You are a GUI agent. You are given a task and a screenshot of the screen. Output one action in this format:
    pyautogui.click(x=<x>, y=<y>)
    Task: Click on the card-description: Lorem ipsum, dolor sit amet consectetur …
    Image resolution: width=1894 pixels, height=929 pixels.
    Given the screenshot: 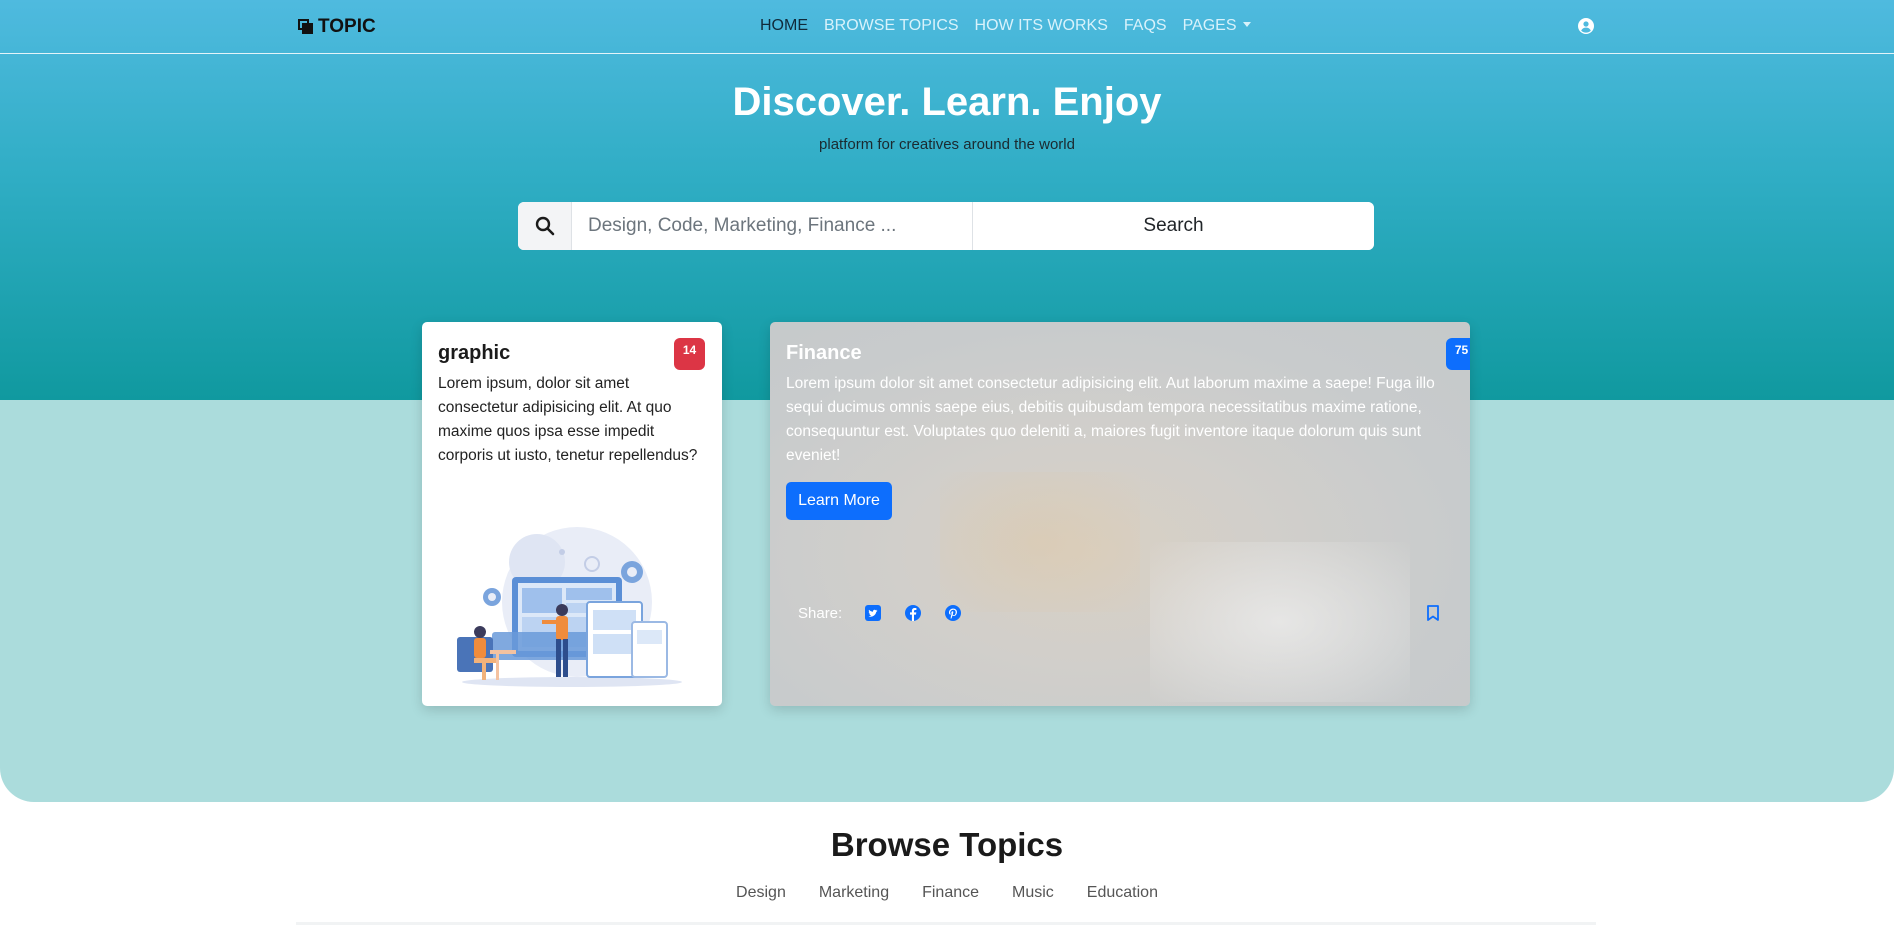 What is the action you would take?
    pyautogui.click(x=568, y=419)
    